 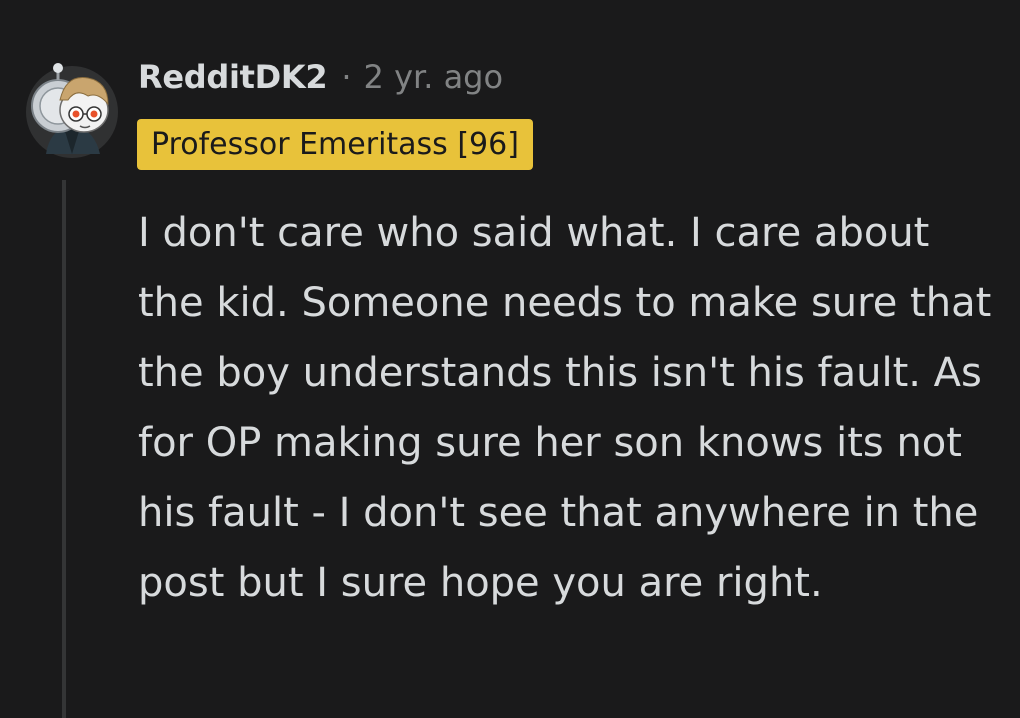 What do you see at coordinates (64, 449) in the screenshot?
I see `thread-line` at bounding box center [64, 449].